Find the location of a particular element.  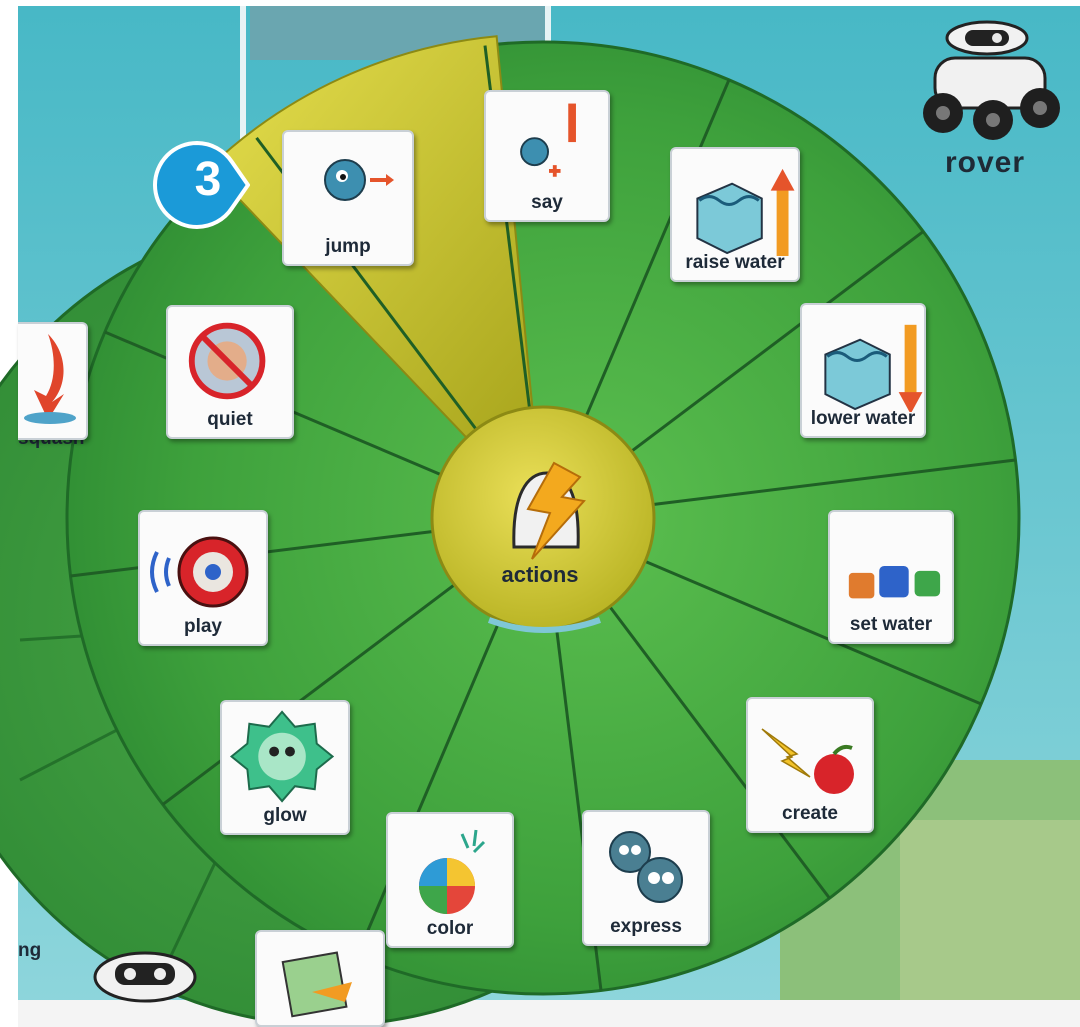

menu-item-play: play is located at coordinates (203, 578).